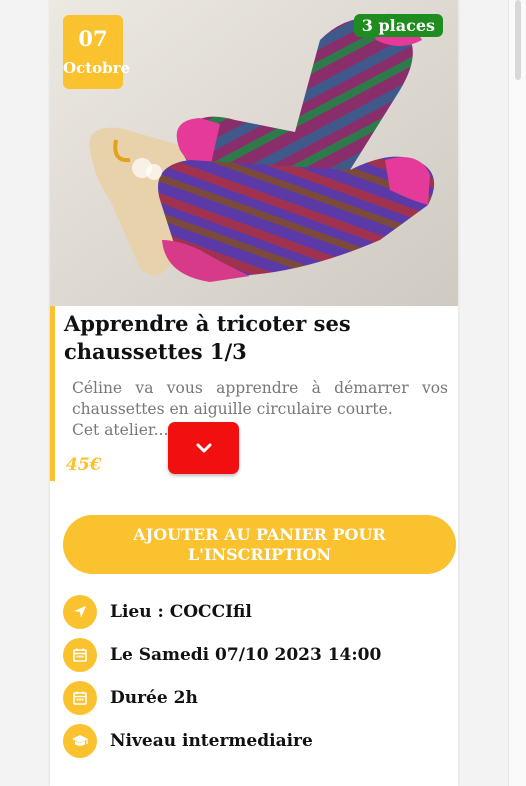 The width and height of the screenshot is (526, 786). What do you see at coordinates (517, 393) in the screenshot?
I see `page-scrollbar` at bounding box center [517, 393].